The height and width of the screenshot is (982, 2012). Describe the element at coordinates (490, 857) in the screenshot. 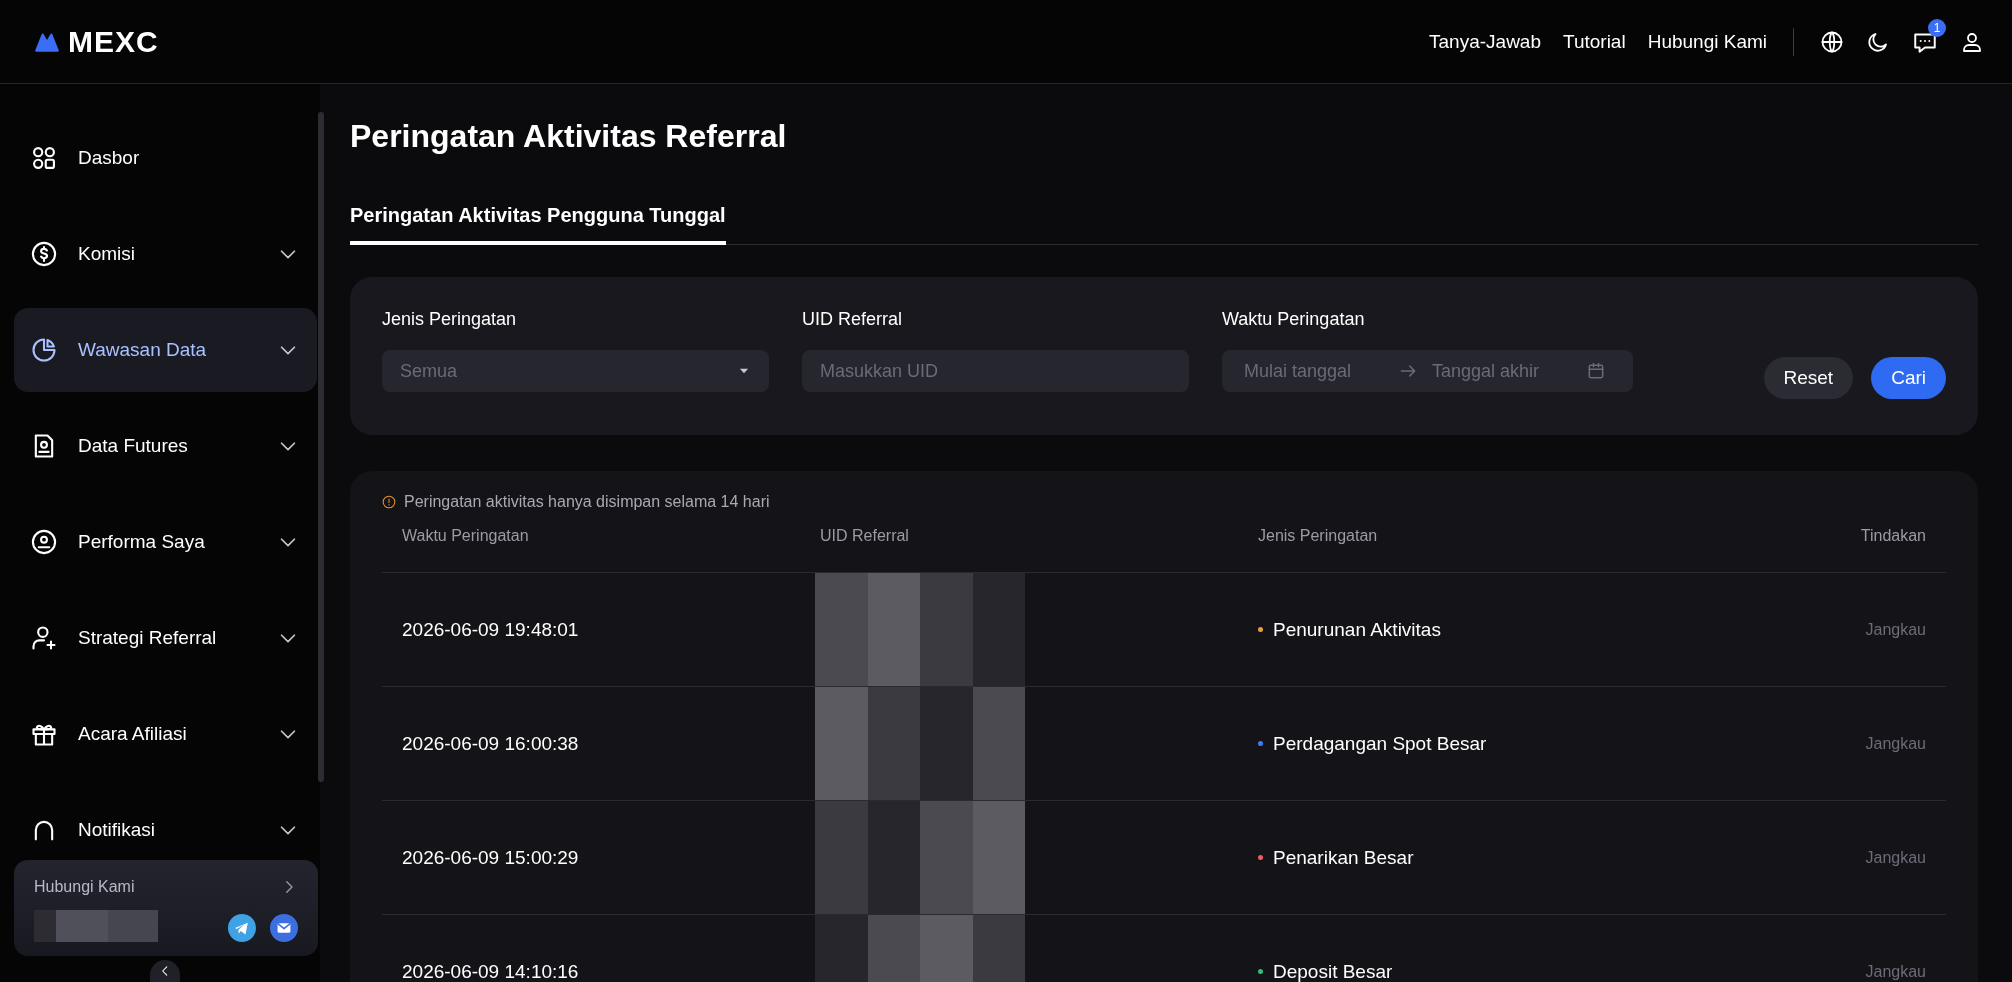

I see `table-cell-text: 2026-06-09 15:00:29` at that location.